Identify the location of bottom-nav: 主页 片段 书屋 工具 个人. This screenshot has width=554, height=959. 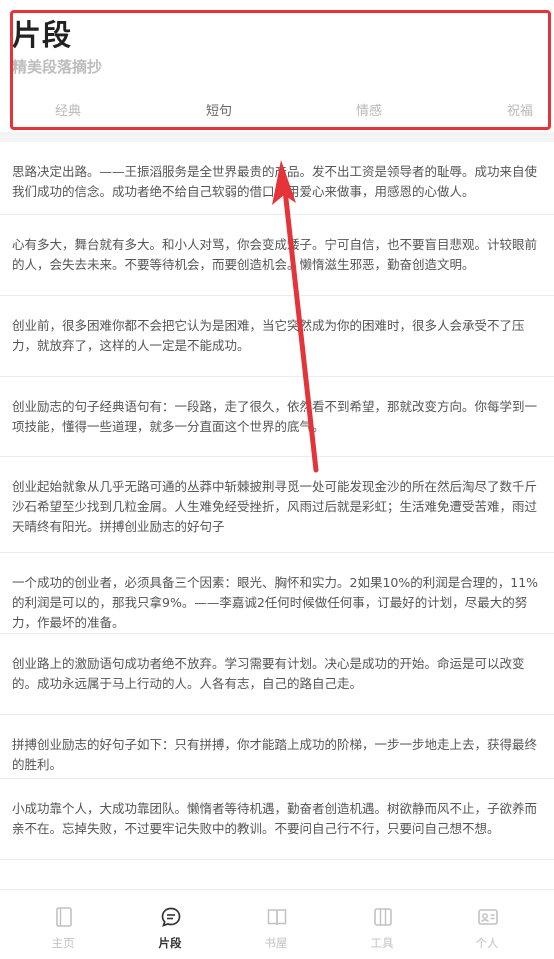
(277, 924).